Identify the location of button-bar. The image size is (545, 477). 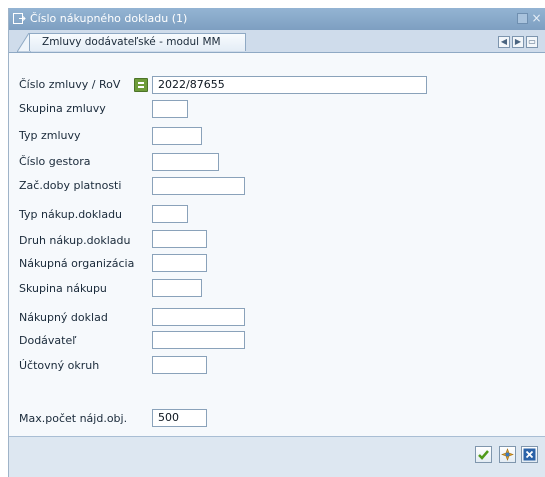
(277, 457).